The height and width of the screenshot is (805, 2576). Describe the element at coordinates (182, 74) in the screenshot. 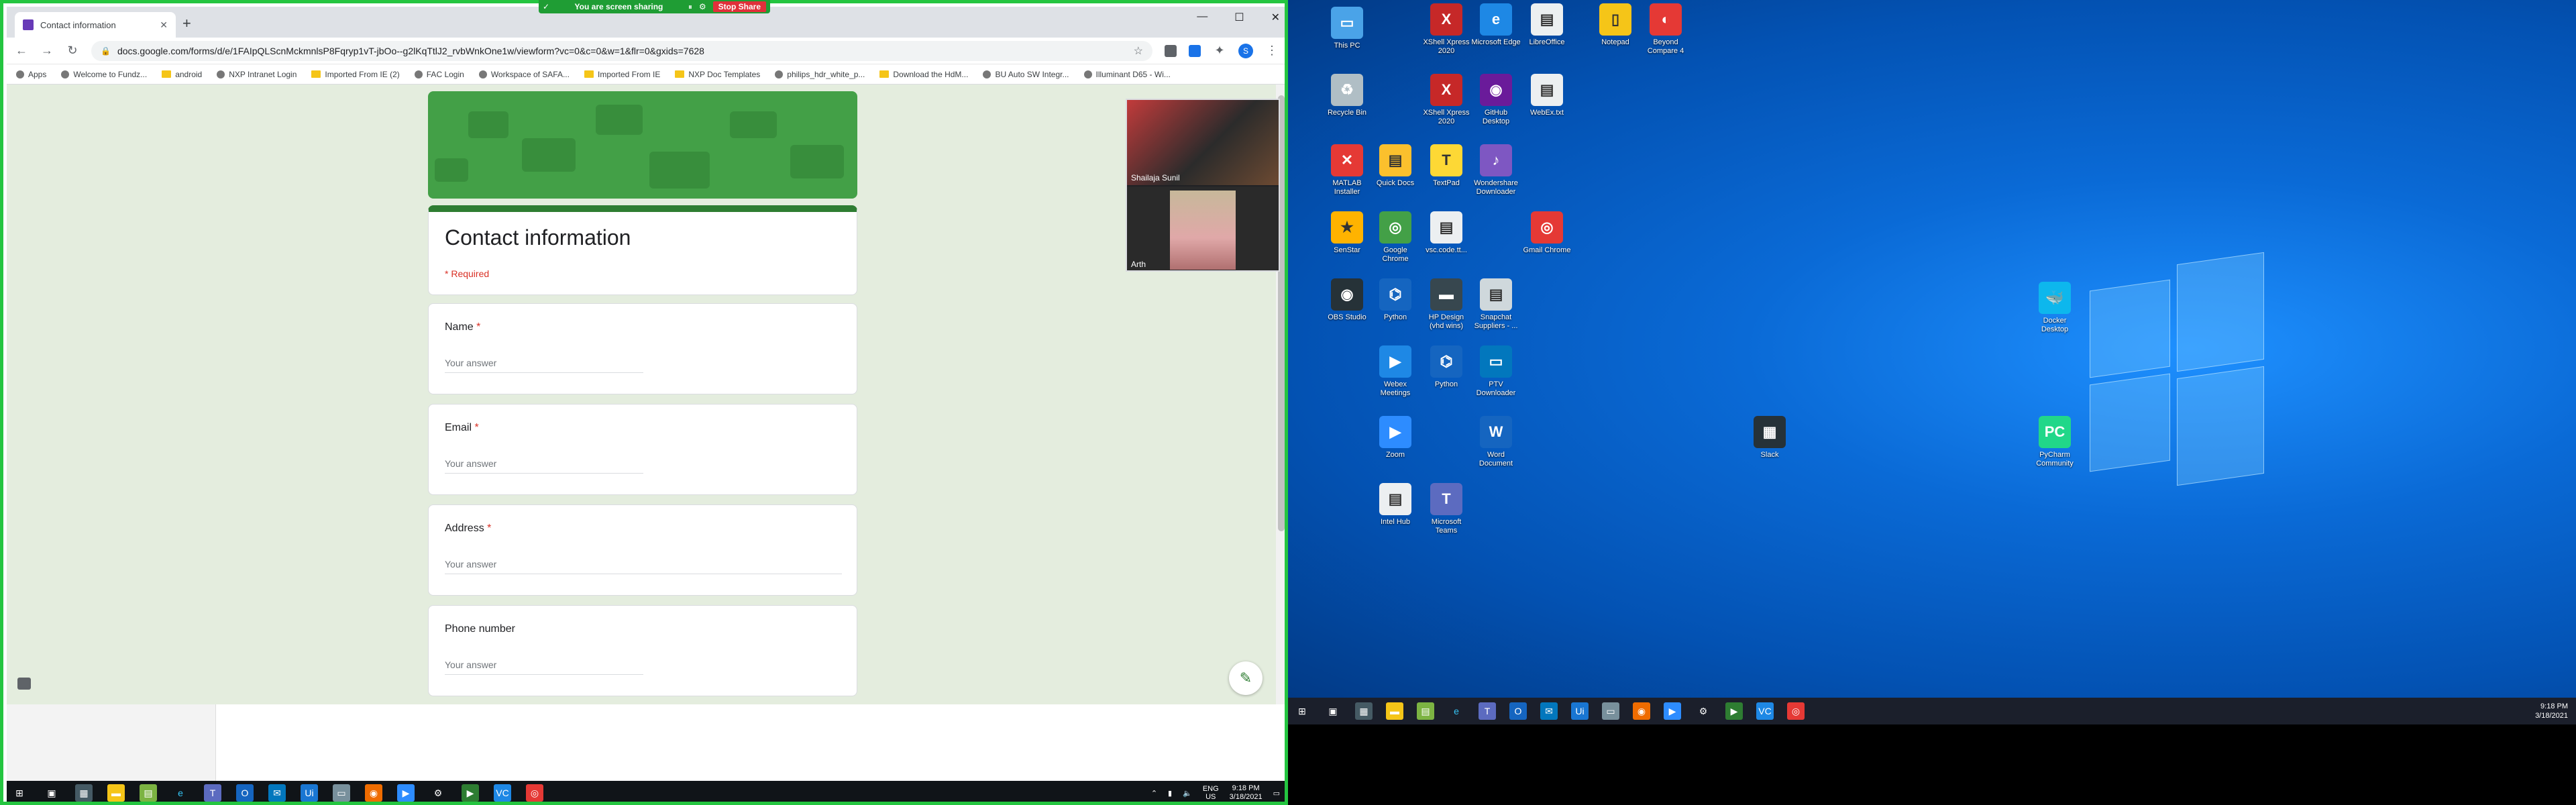

I see `bookmark-item: android` at that location.